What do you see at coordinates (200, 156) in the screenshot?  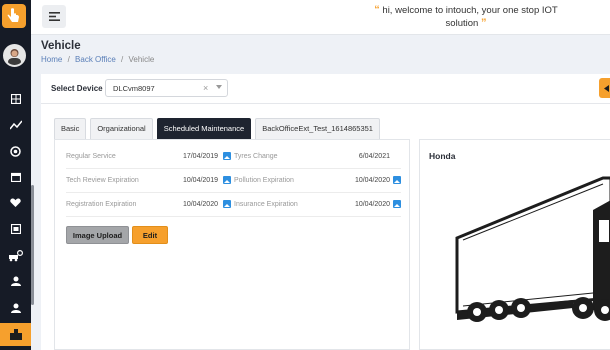 I see `field-value: 17/04/2019` at bounding box center [200, 156].